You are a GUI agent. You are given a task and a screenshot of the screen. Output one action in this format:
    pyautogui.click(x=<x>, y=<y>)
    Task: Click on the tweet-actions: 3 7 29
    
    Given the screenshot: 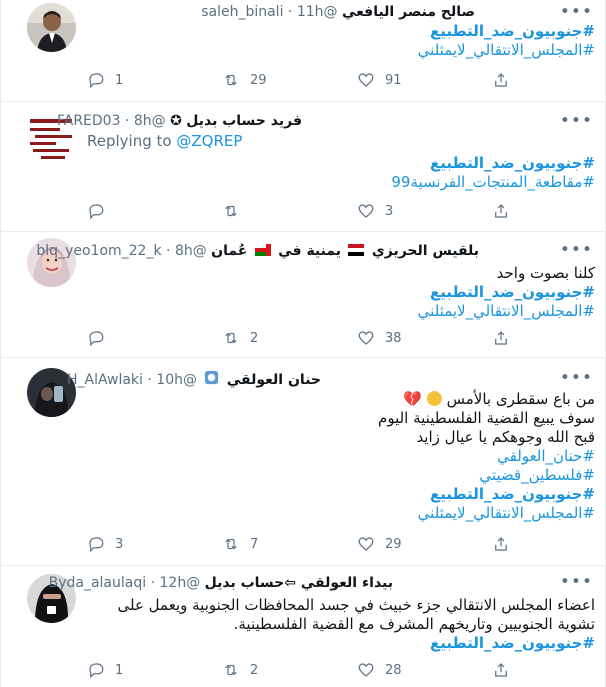 What is the action you would take?
    pyautogui.click(x=317, y=545)
    